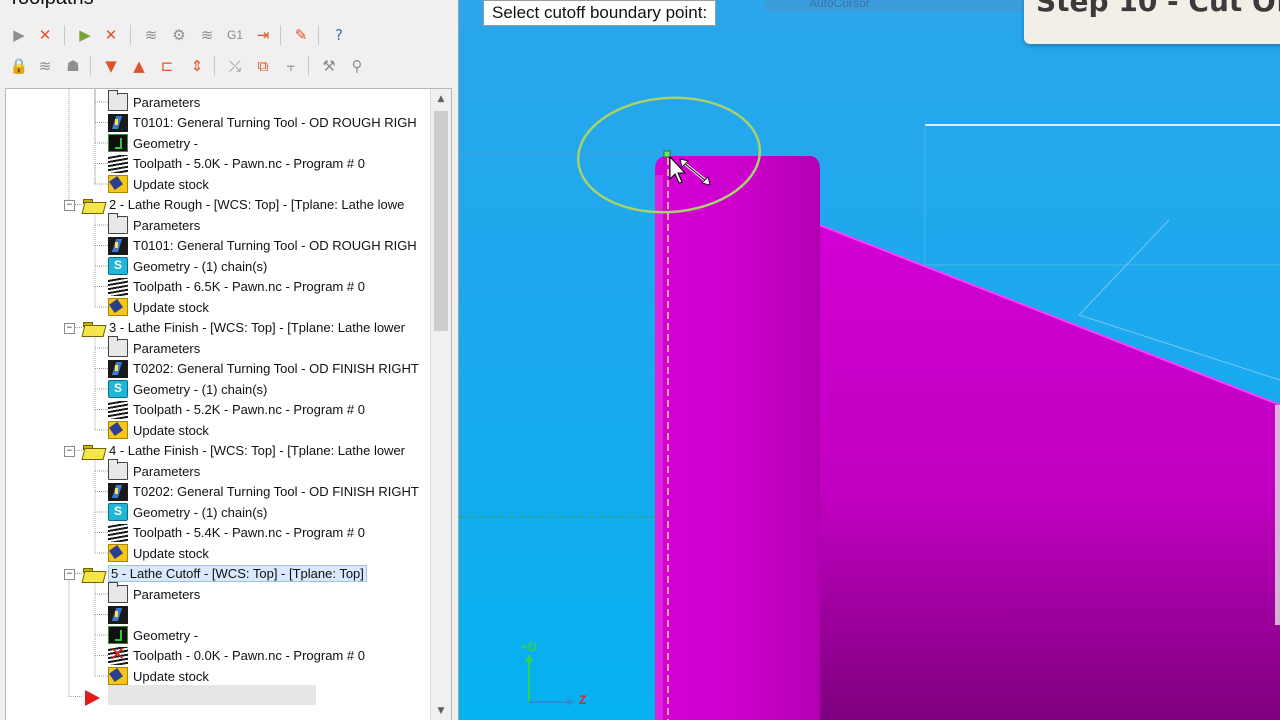  I want to click on tree-item-tool, so click(120, 615).